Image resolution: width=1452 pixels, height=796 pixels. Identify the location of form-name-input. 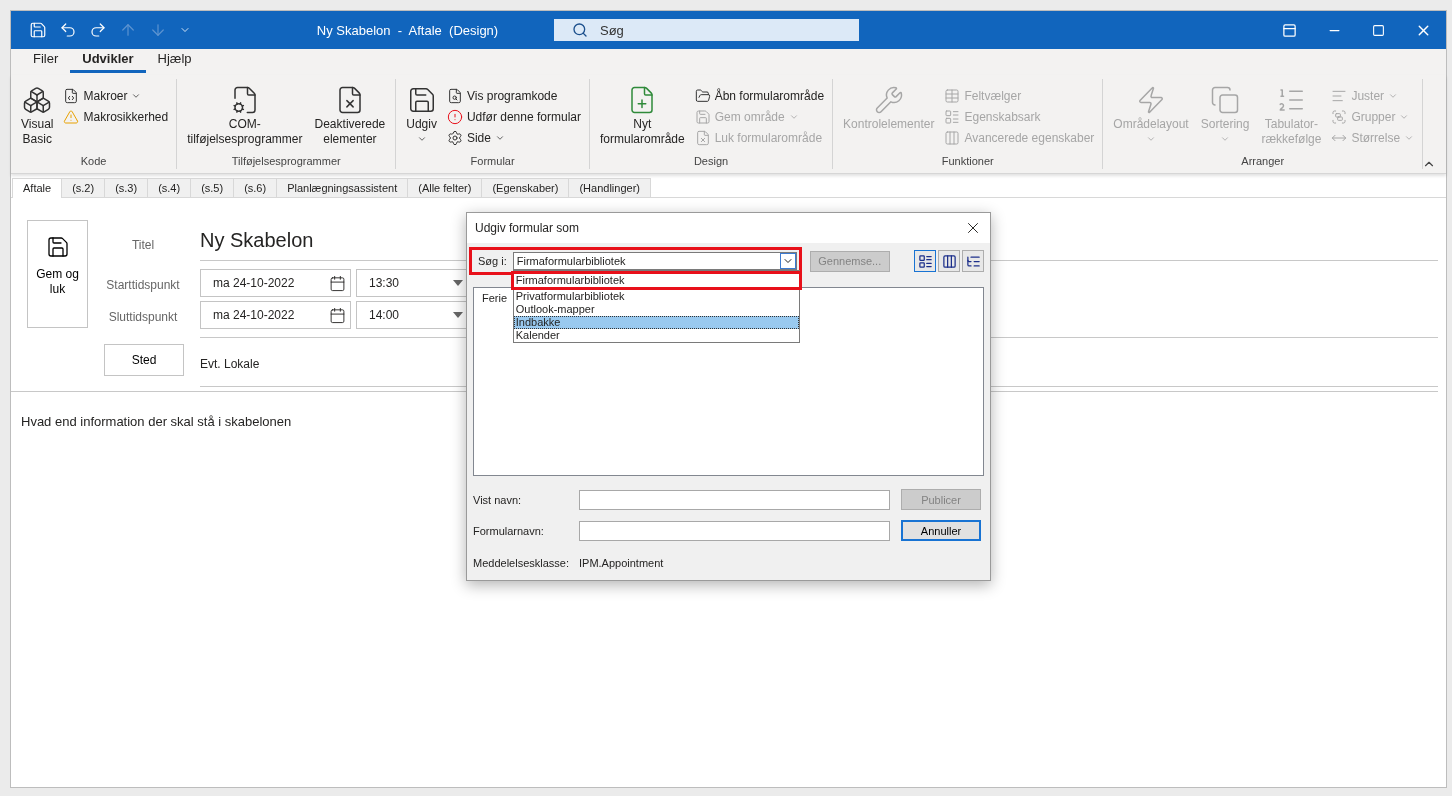
(734, 530).